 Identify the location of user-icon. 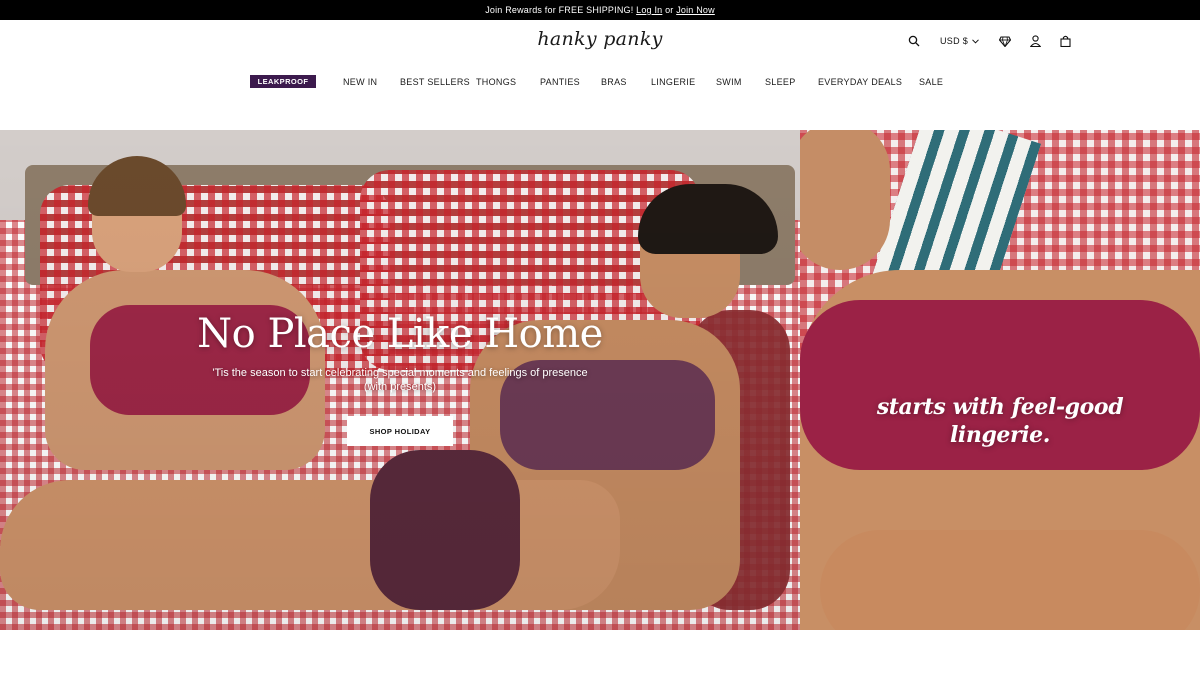
(1035, 41).